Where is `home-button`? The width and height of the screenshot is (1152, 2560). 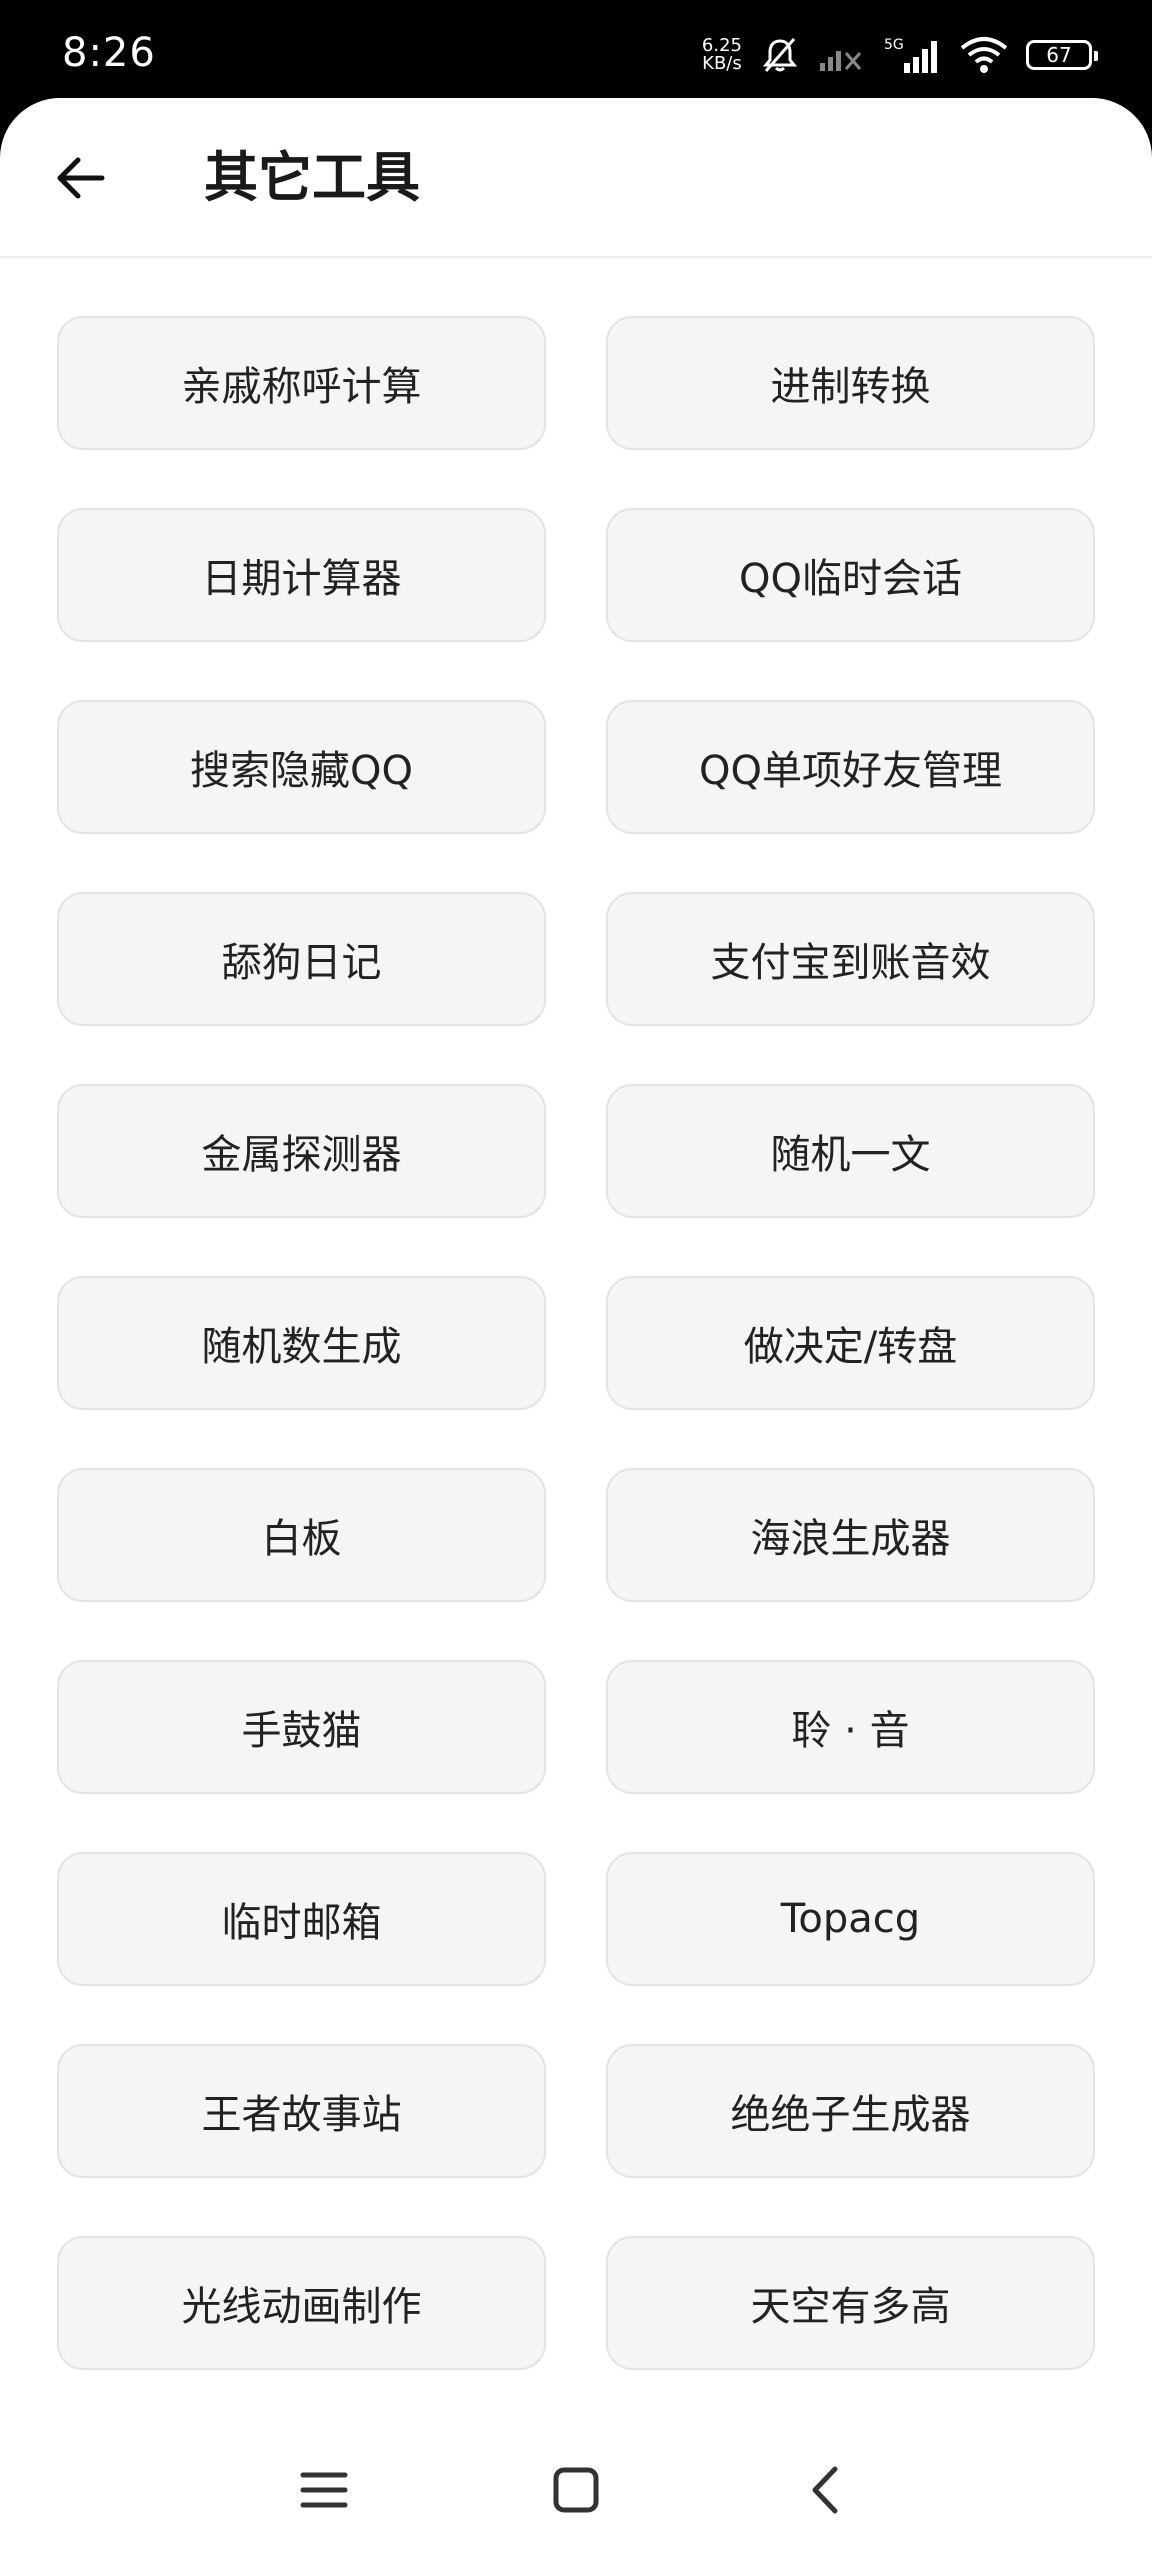 home-button is located at coordinates (576, 2490).